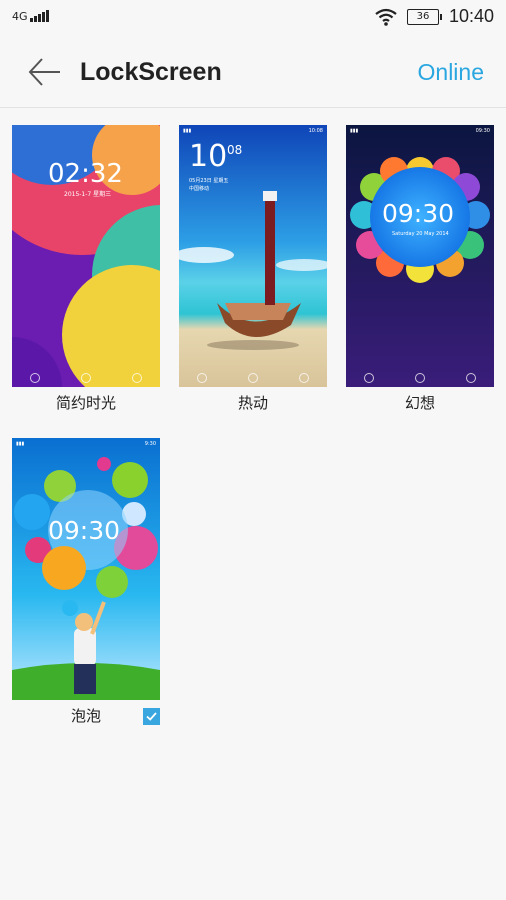  I want to click on selected-checkbox, so click(151, 716).